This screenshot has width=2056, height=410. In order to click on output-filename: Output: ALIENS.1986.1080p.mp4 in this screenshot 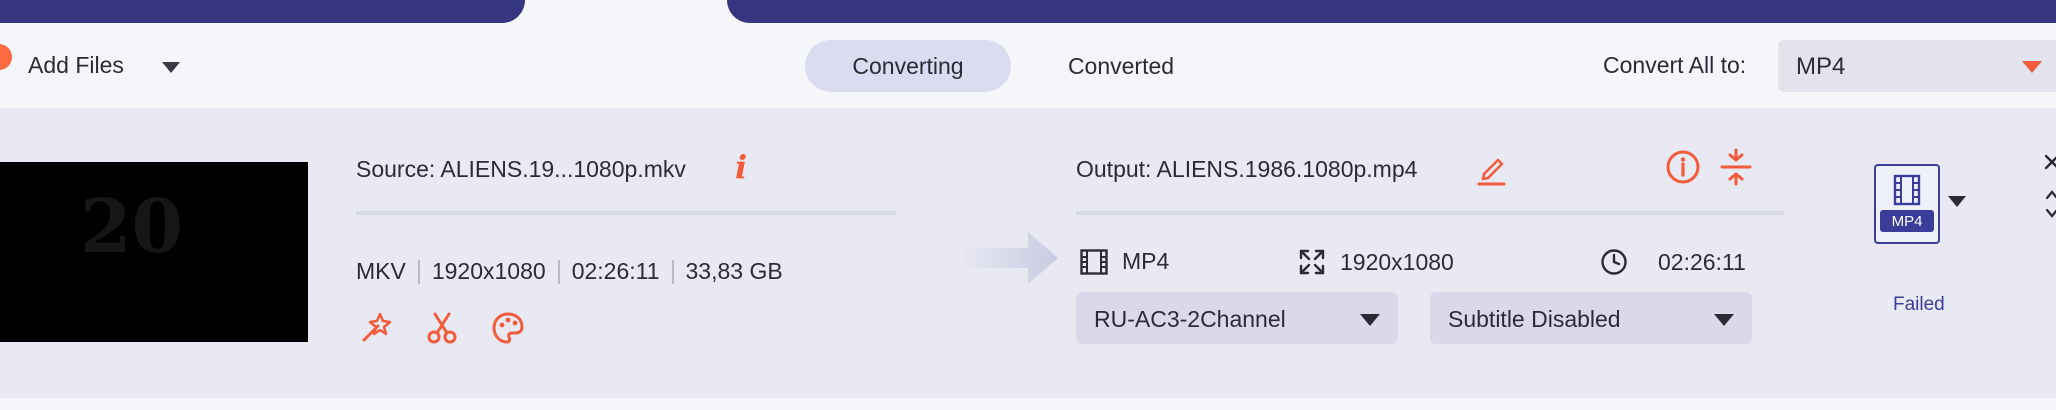, I will do `click(1247, 169)`.